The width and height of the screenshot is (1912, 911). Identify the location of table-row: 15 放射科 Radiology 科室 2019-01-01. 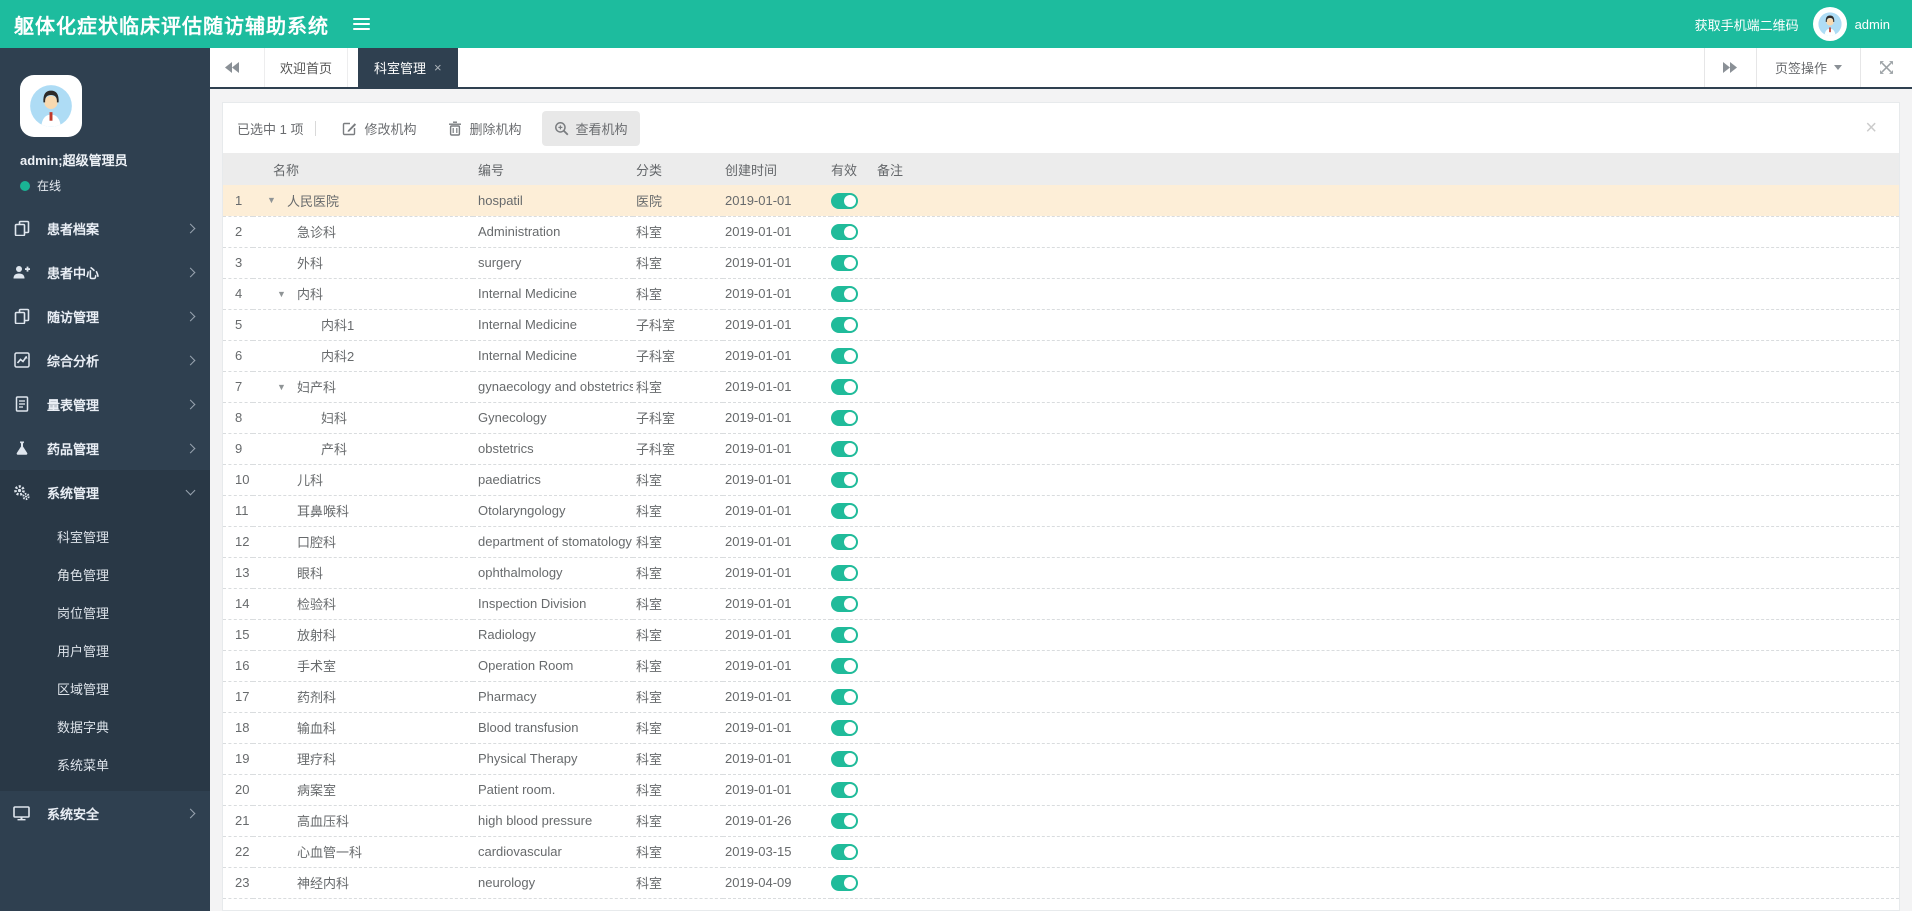
(1061, 635).